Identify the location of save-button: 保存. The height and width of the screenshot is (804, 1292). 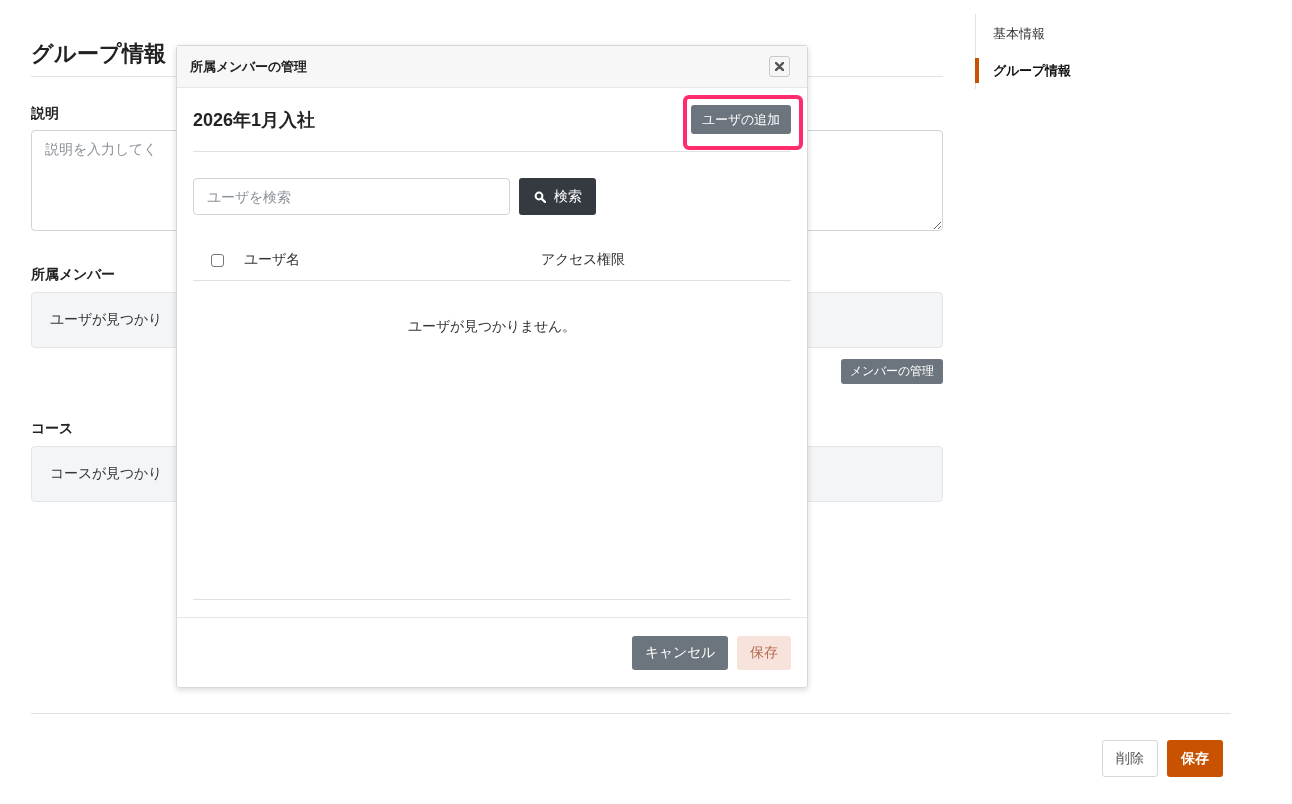
(1195, 758).